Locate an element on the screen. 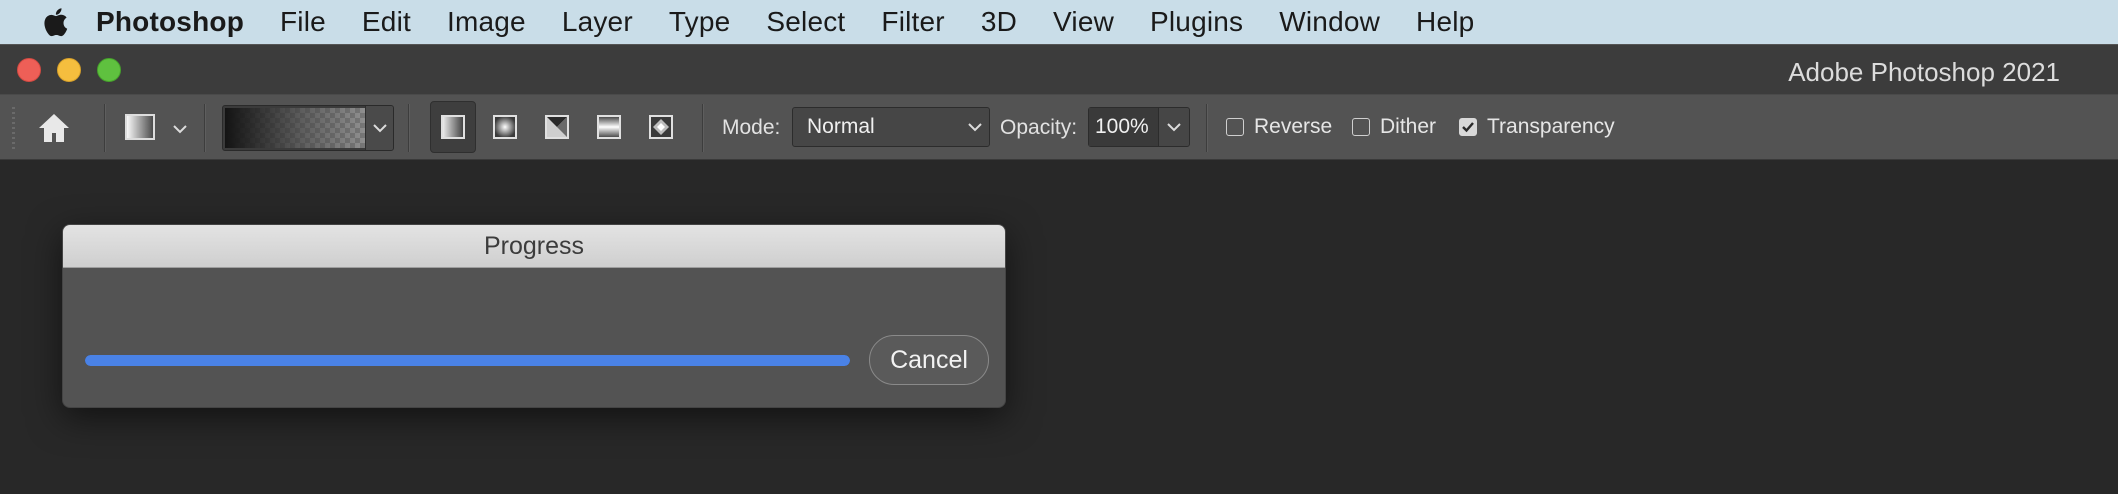 This screenshot has width=2118, height=494. dither-label: Dither is located at coordinates (1408, 127).